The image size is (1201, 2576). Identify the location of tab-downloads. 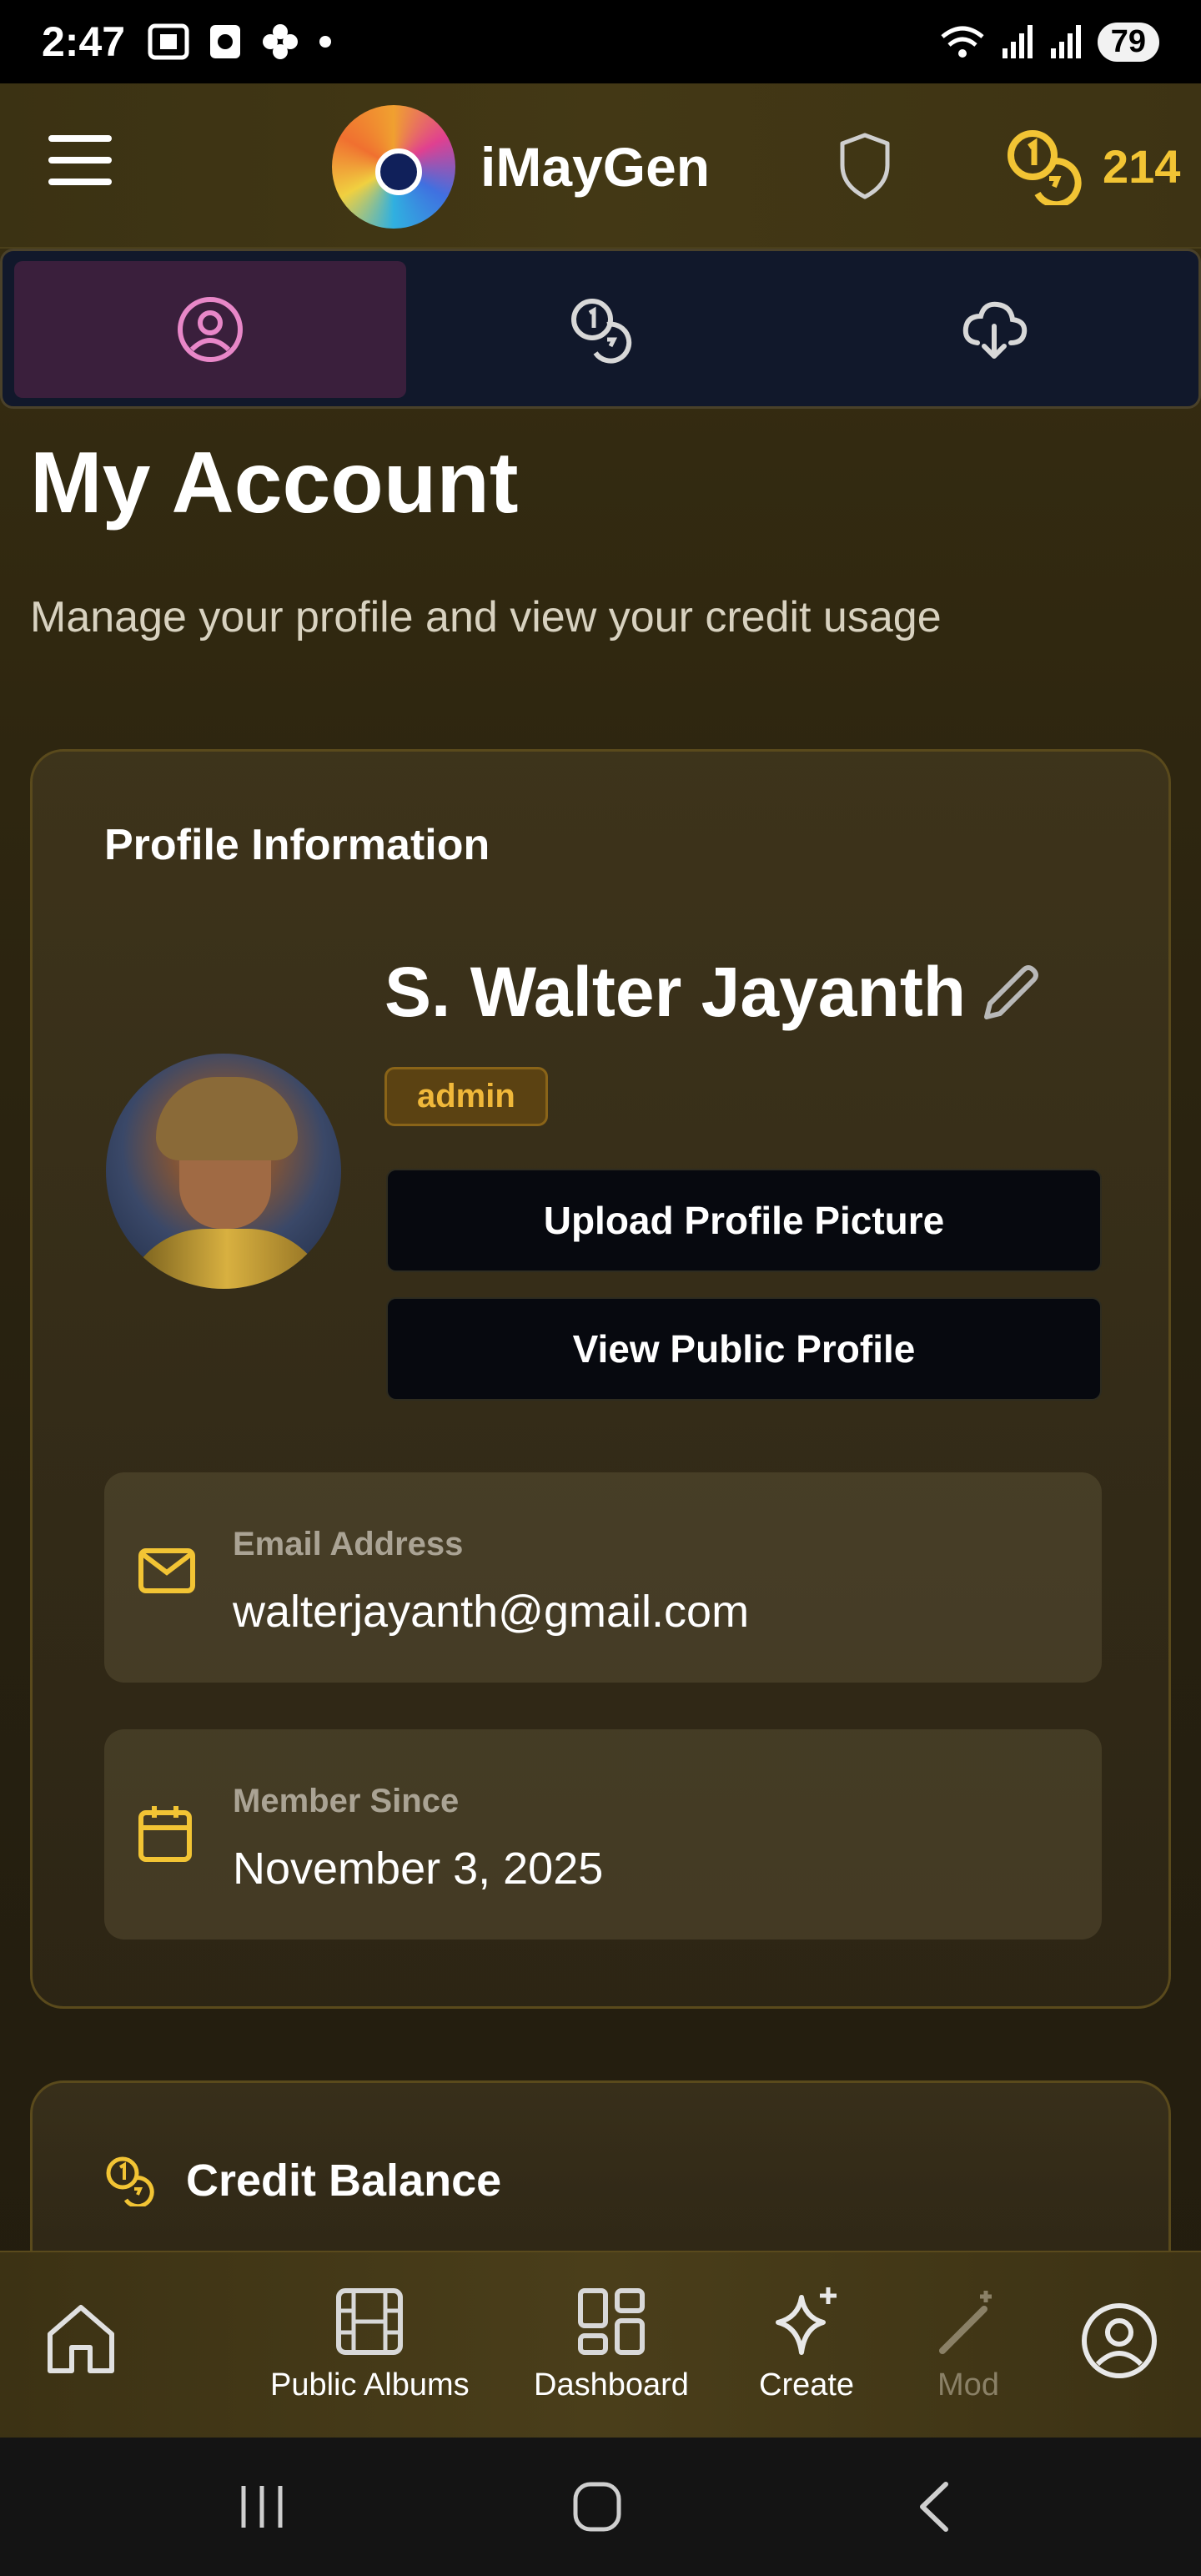
(994, 329).